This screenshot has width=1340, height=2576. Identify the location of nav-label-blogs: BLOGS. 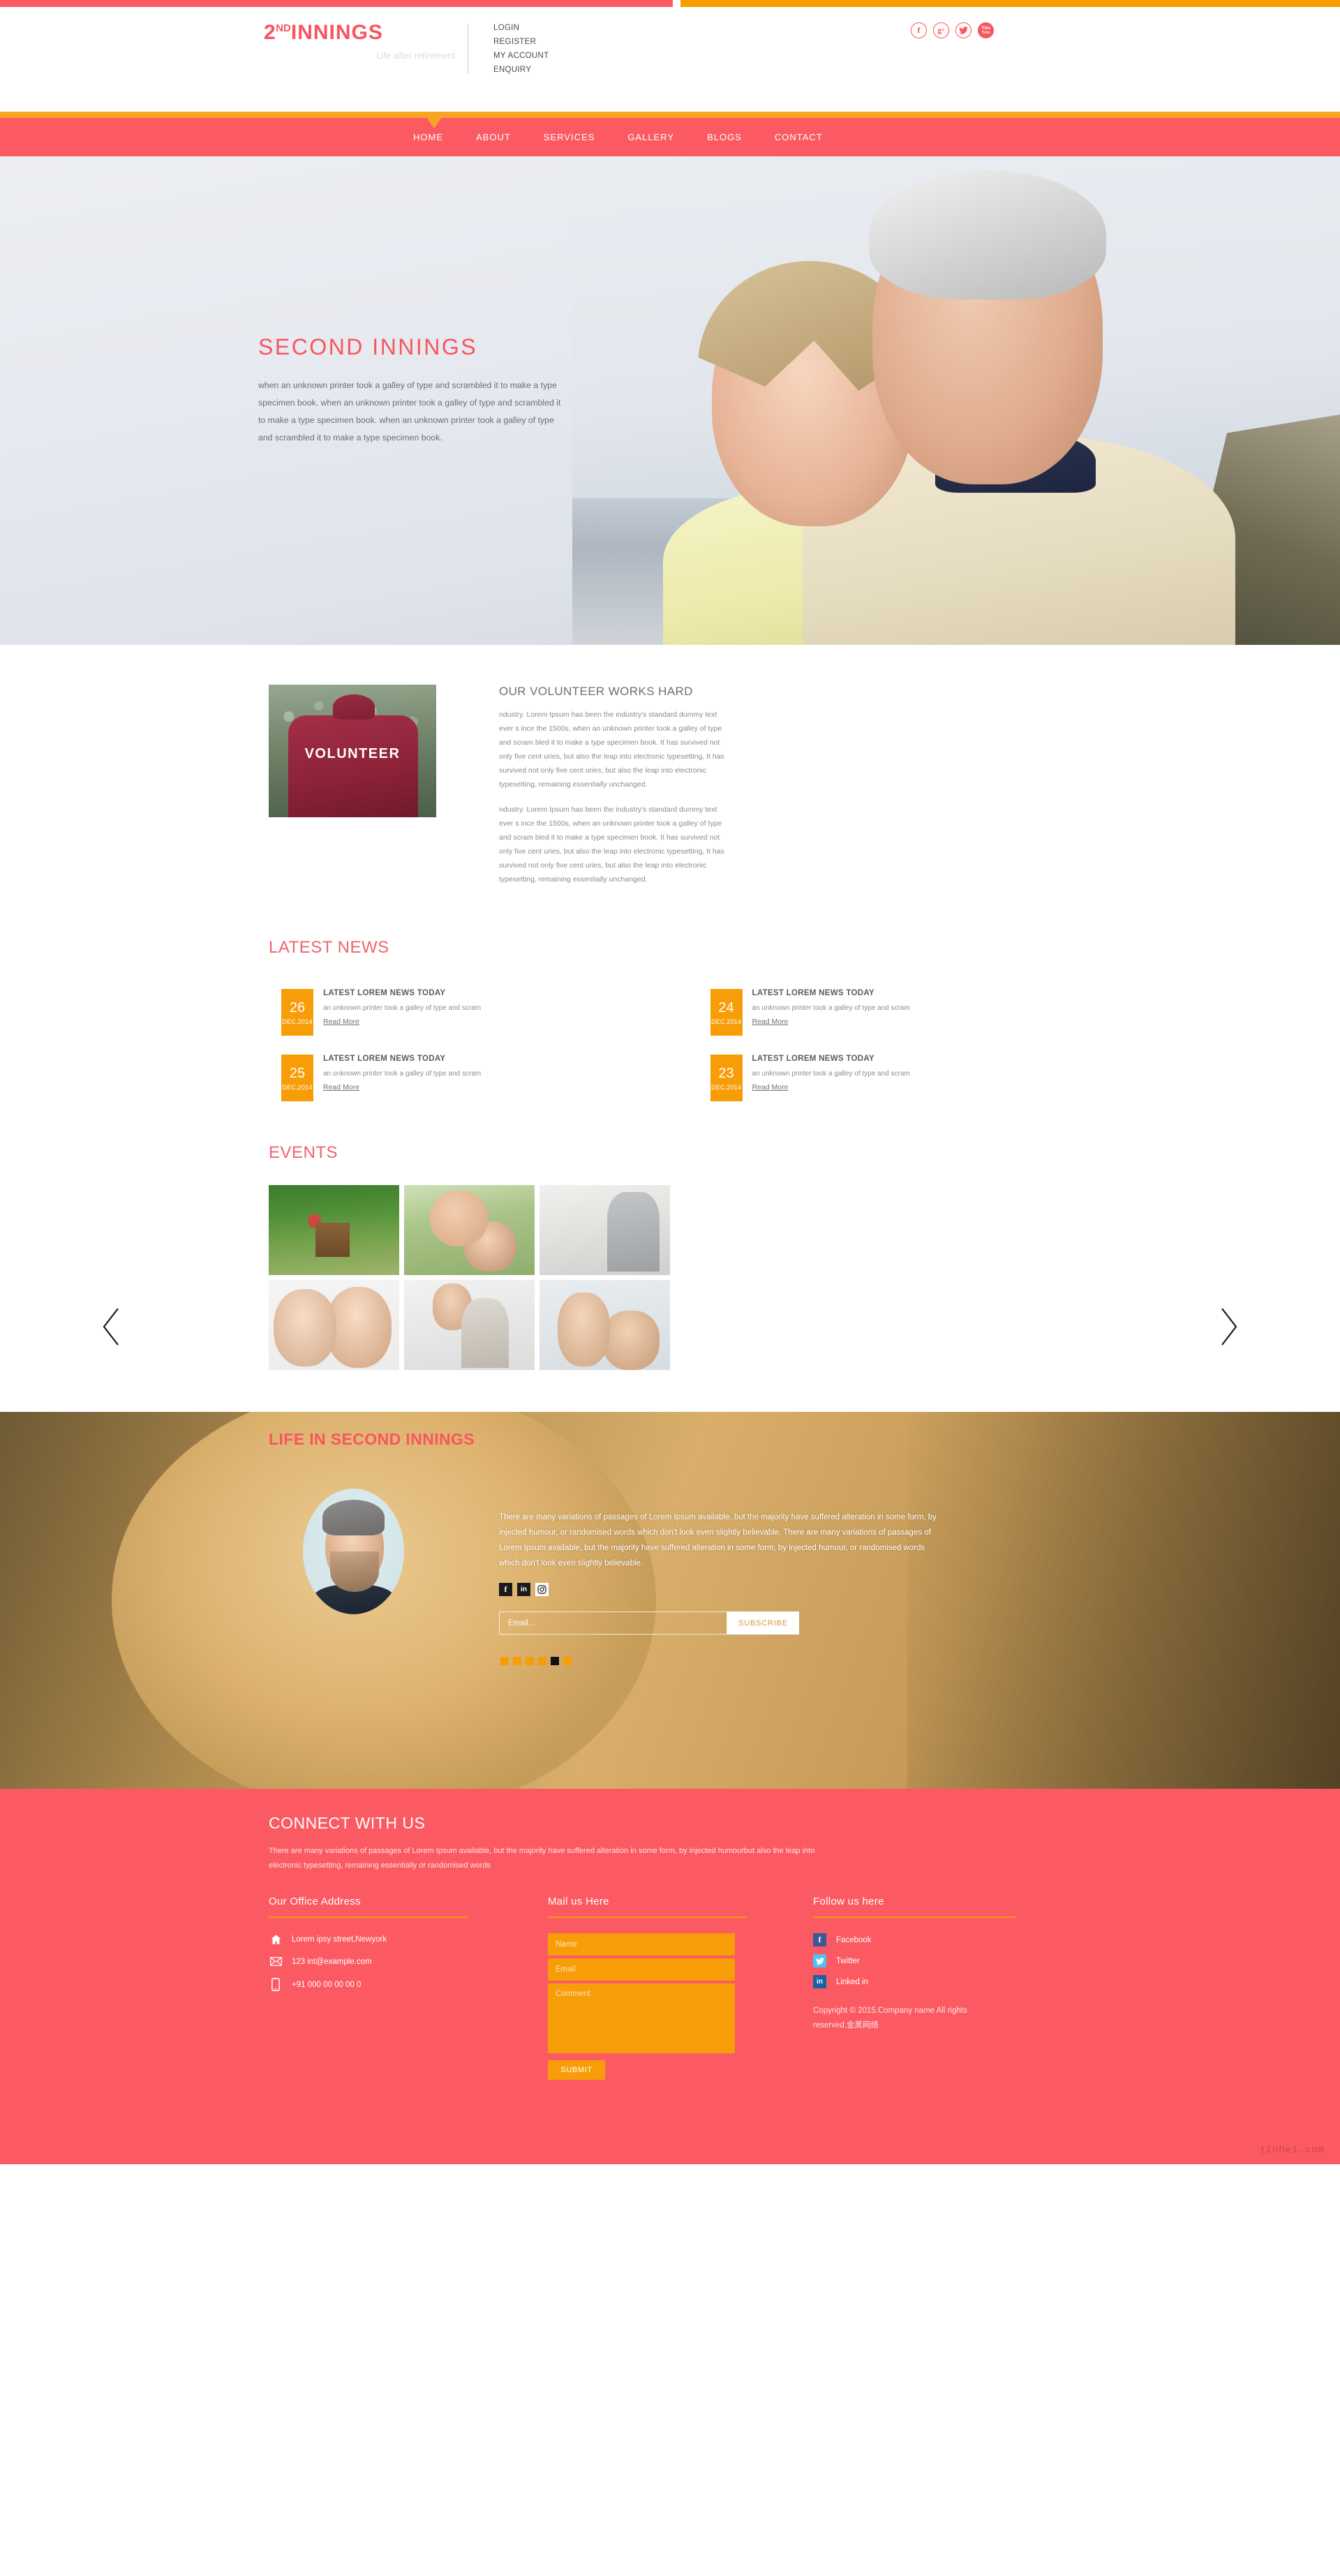
(724, 137).